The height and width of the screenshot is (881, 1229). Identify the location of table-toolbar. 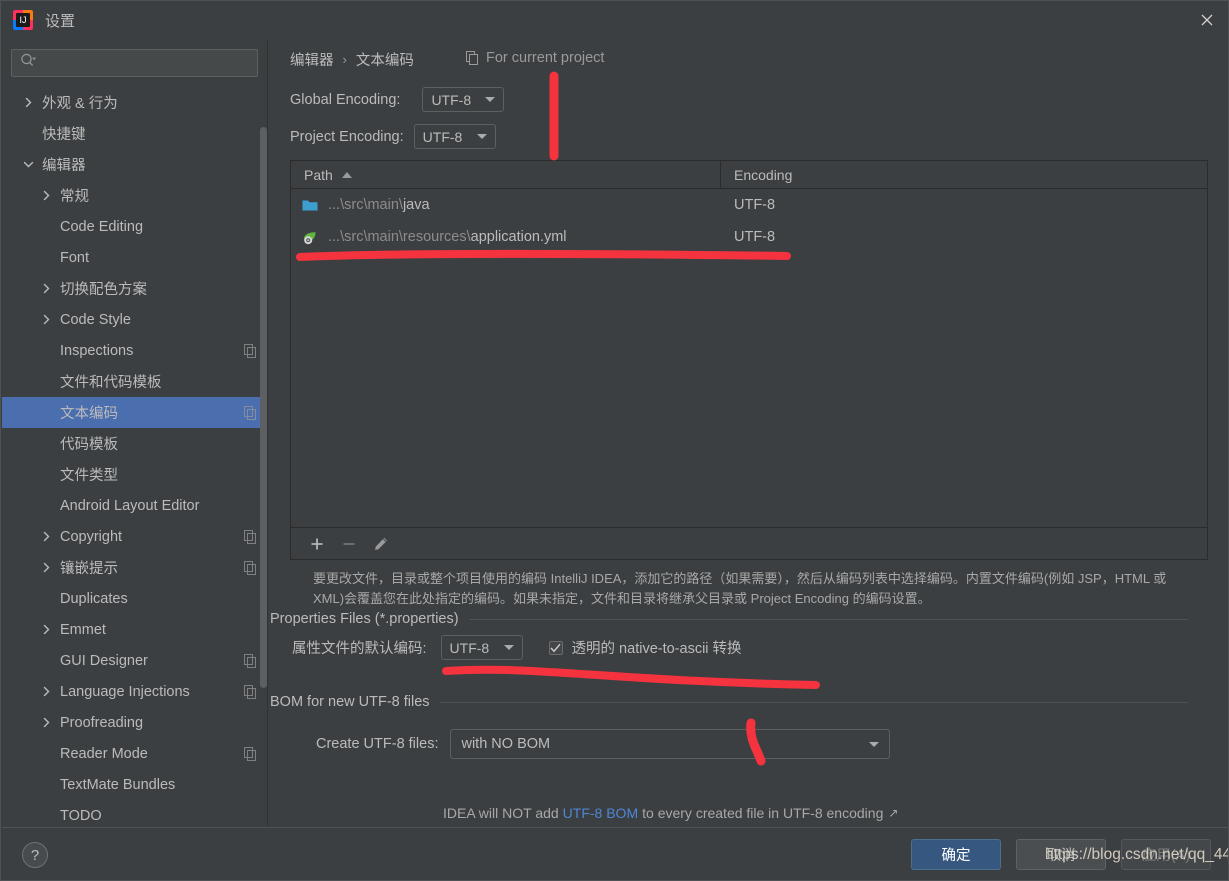
(749, 544).